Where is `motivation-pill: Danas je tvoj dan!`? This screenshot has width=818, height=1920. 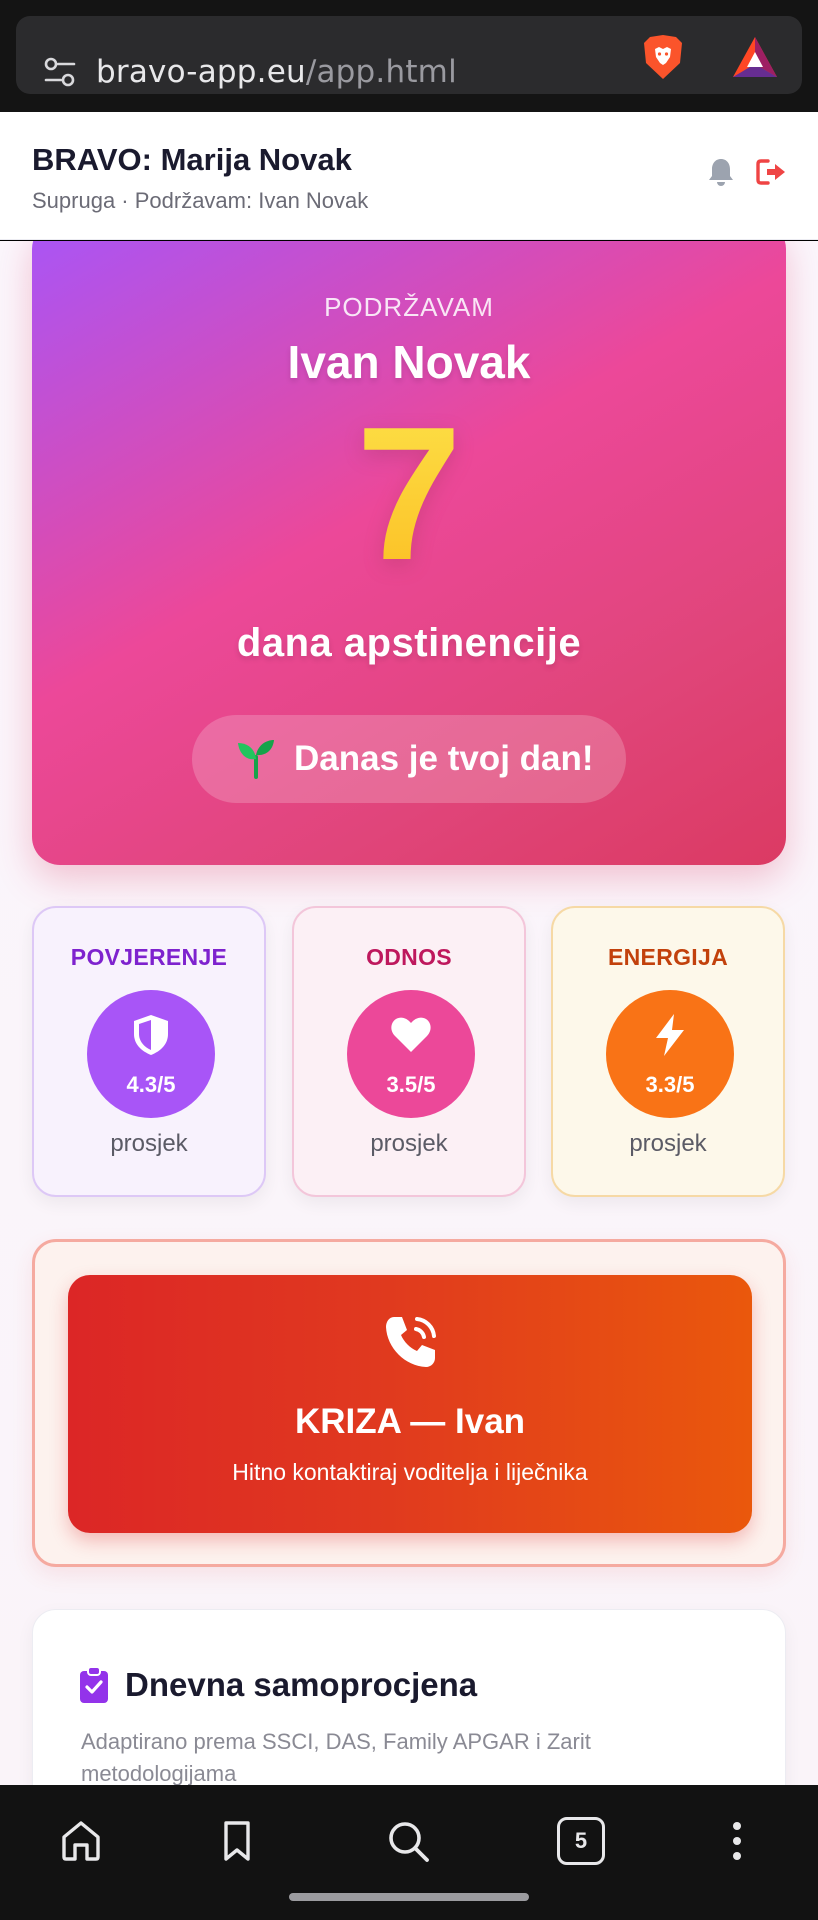 motivation-pill: Danas je tvoj dan! is located at coordinates (409, 759).